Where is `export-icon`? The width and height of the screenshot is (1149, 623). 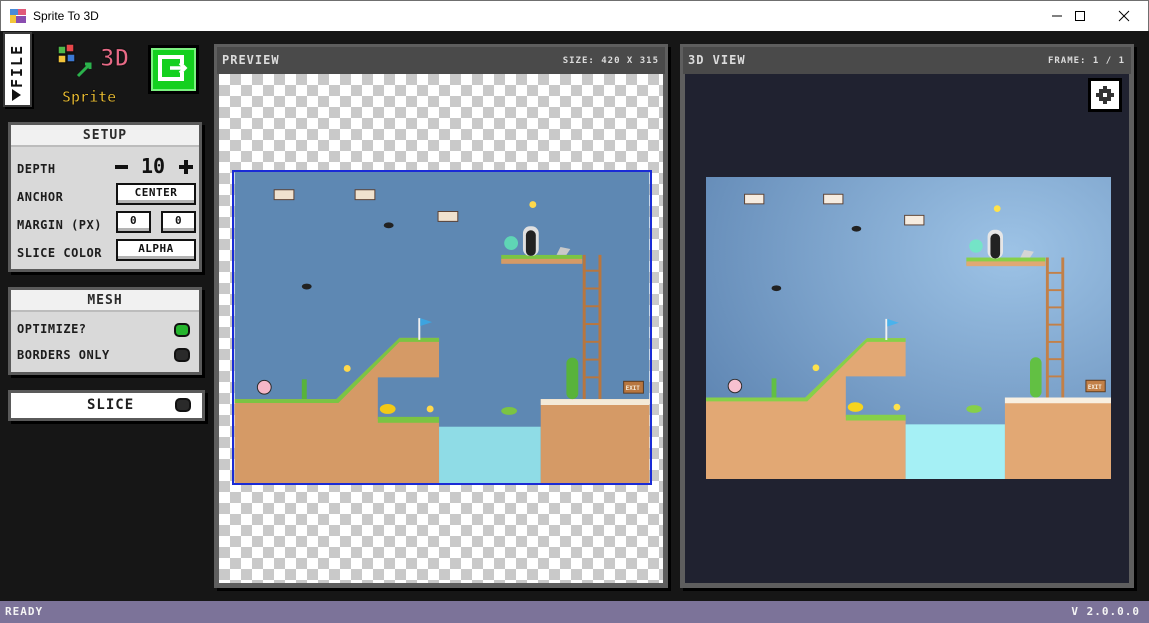 export-icon is located at coordinates (173, 68).